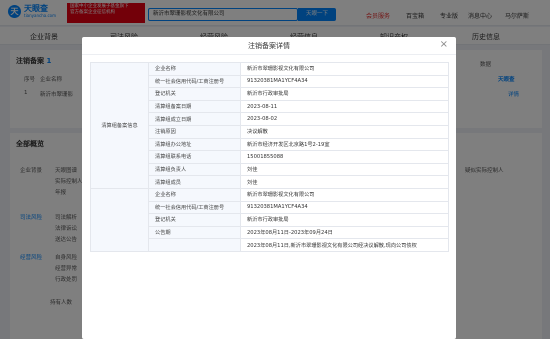 The width and height of the screenshot is (550, 339). I want to click on field-value: 2023年08月11日,新沂市翠珊影视文化有限公司经决议解散,现向公司债权, so click(344, 245).